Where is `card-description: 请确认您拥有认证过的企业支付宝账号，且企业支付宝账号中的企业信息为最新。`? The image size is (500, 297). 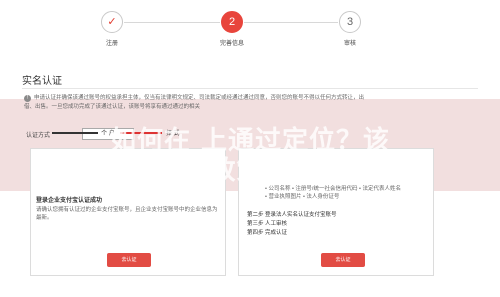 card-description: 请确认您拥有认证过的企业支付宝账号，且企业支付宝账号中的企业信息为最新。 is located at coordinates (127, 214).